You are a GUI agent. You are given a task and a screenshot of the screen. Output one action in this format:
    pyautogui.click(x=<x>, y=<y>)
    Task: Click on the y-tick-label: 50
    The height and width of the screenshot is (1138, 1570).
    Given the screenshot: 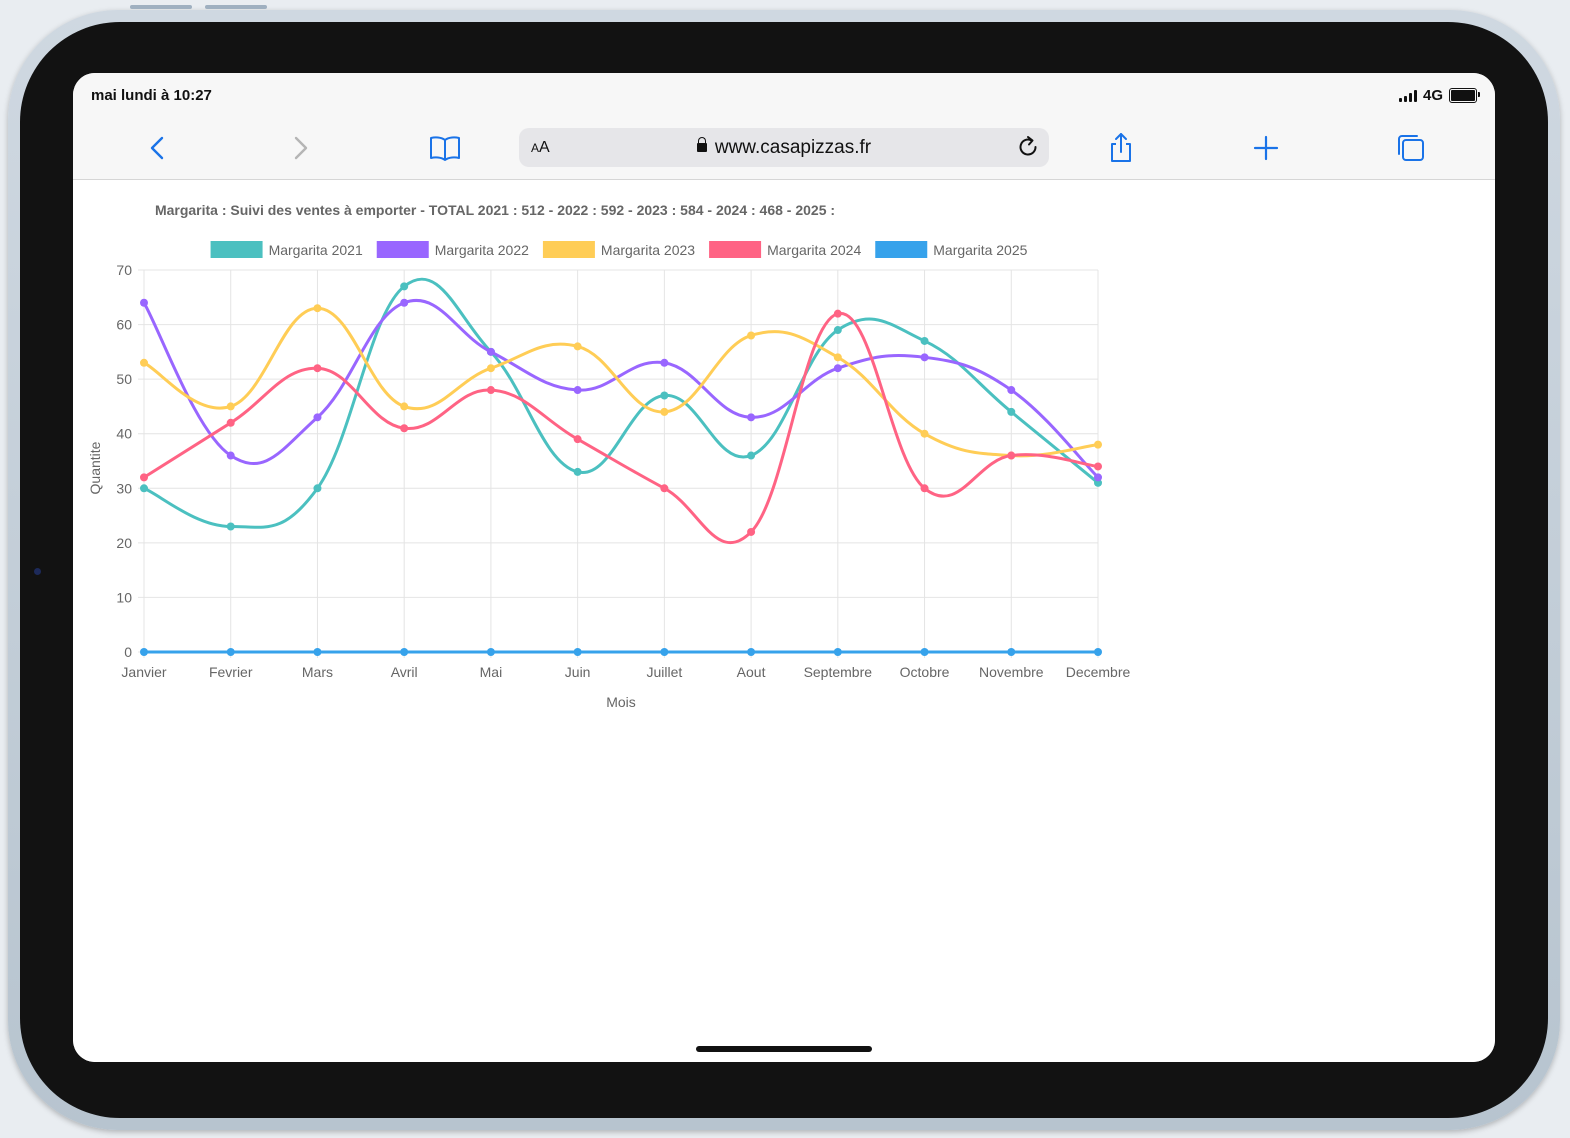 What is the action you would take?
    pyautogui.click(x=124, y=379)
    